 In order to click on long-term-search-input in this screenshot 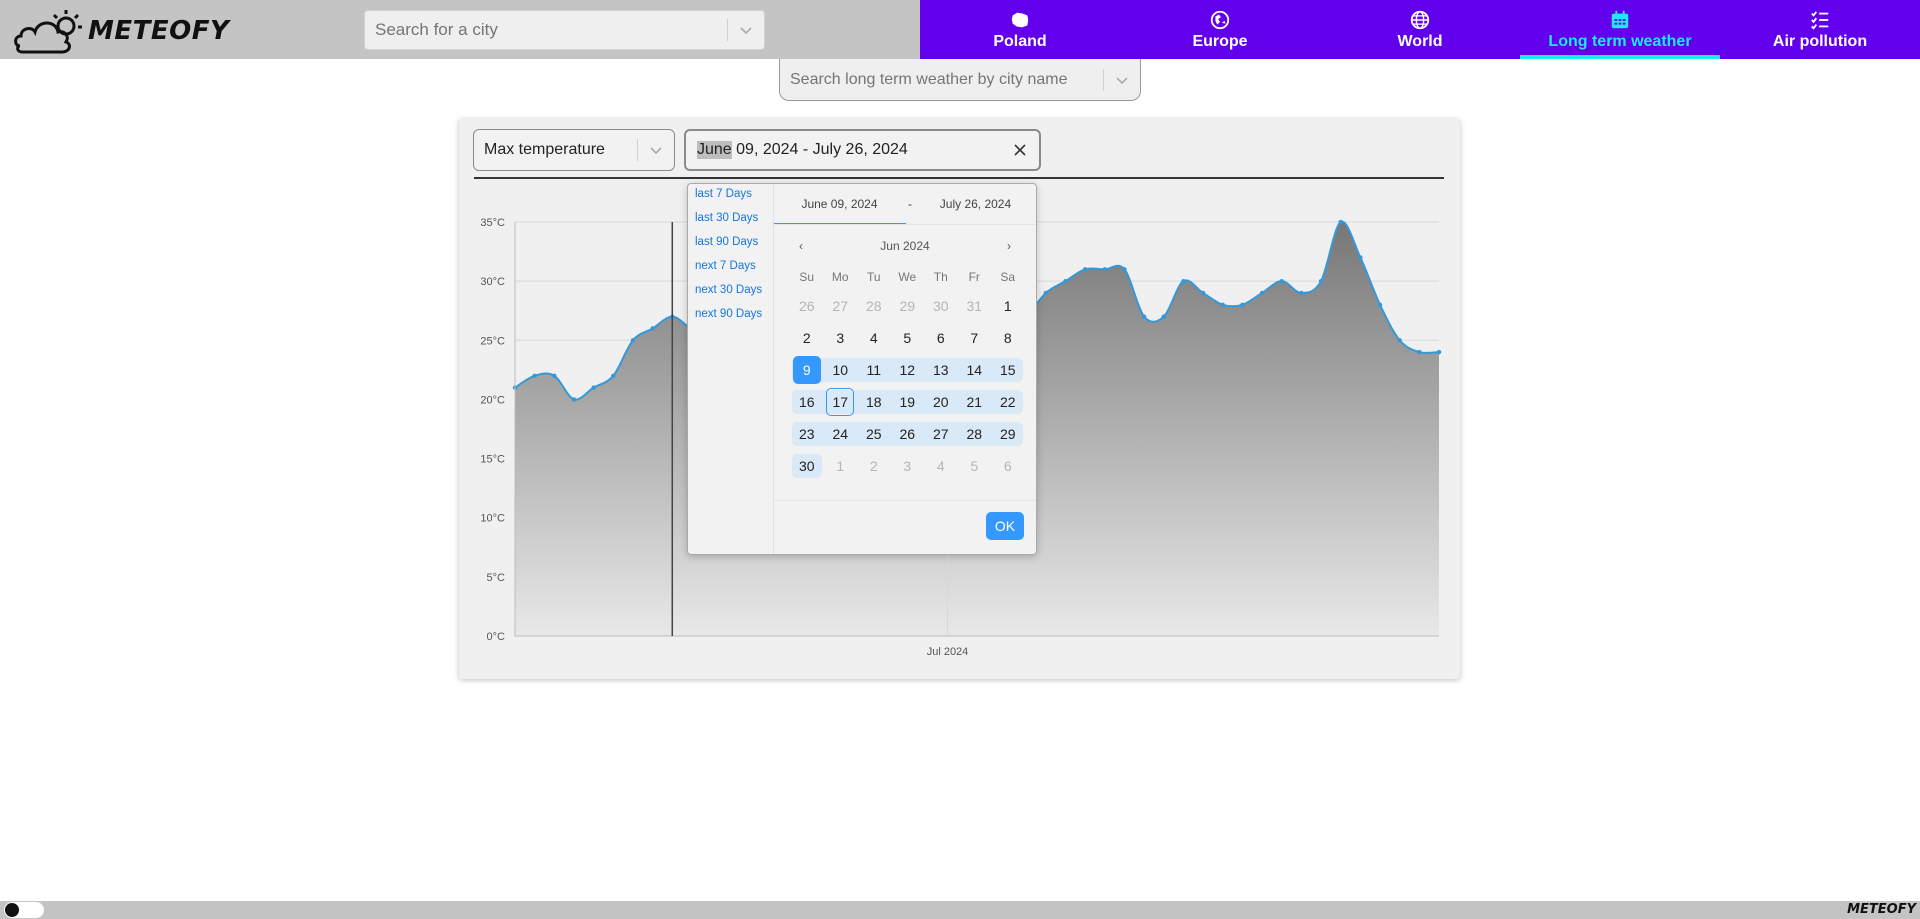, I will do `click(941, 79)`.